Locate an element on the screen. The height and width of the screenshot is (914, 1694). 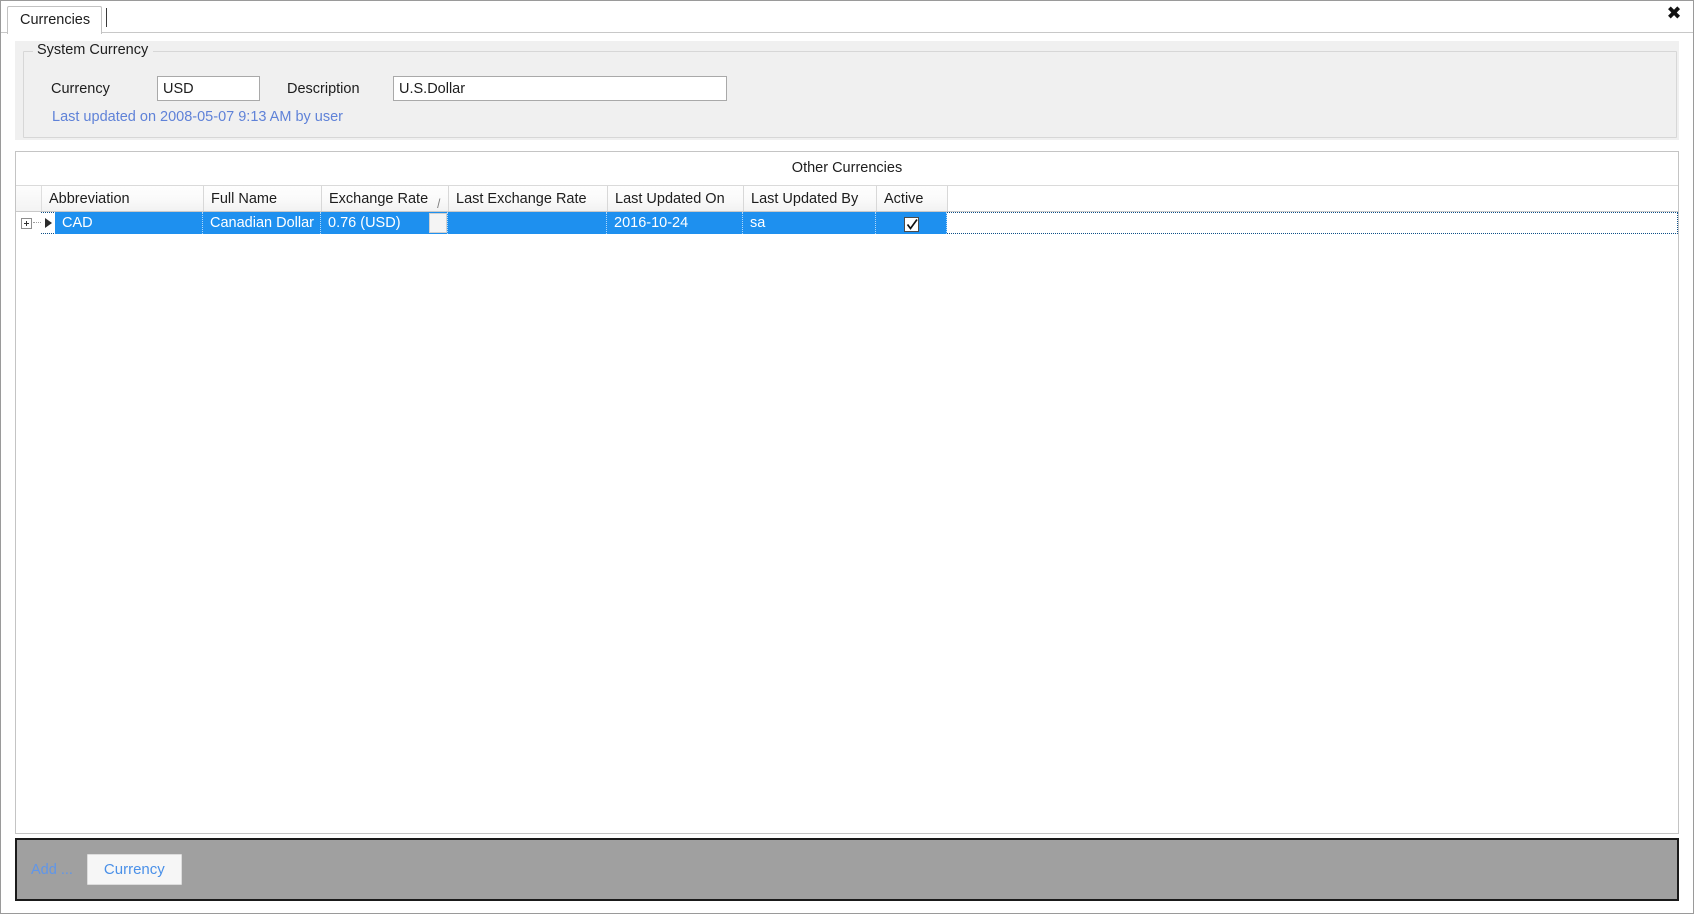
cell-exchange-rate: 0.76 (USD) is located at coordinates (384, 223).